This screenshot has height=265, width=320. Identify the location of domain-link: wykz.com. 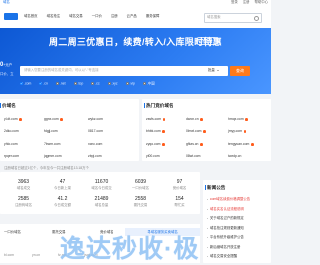
(113, 119).